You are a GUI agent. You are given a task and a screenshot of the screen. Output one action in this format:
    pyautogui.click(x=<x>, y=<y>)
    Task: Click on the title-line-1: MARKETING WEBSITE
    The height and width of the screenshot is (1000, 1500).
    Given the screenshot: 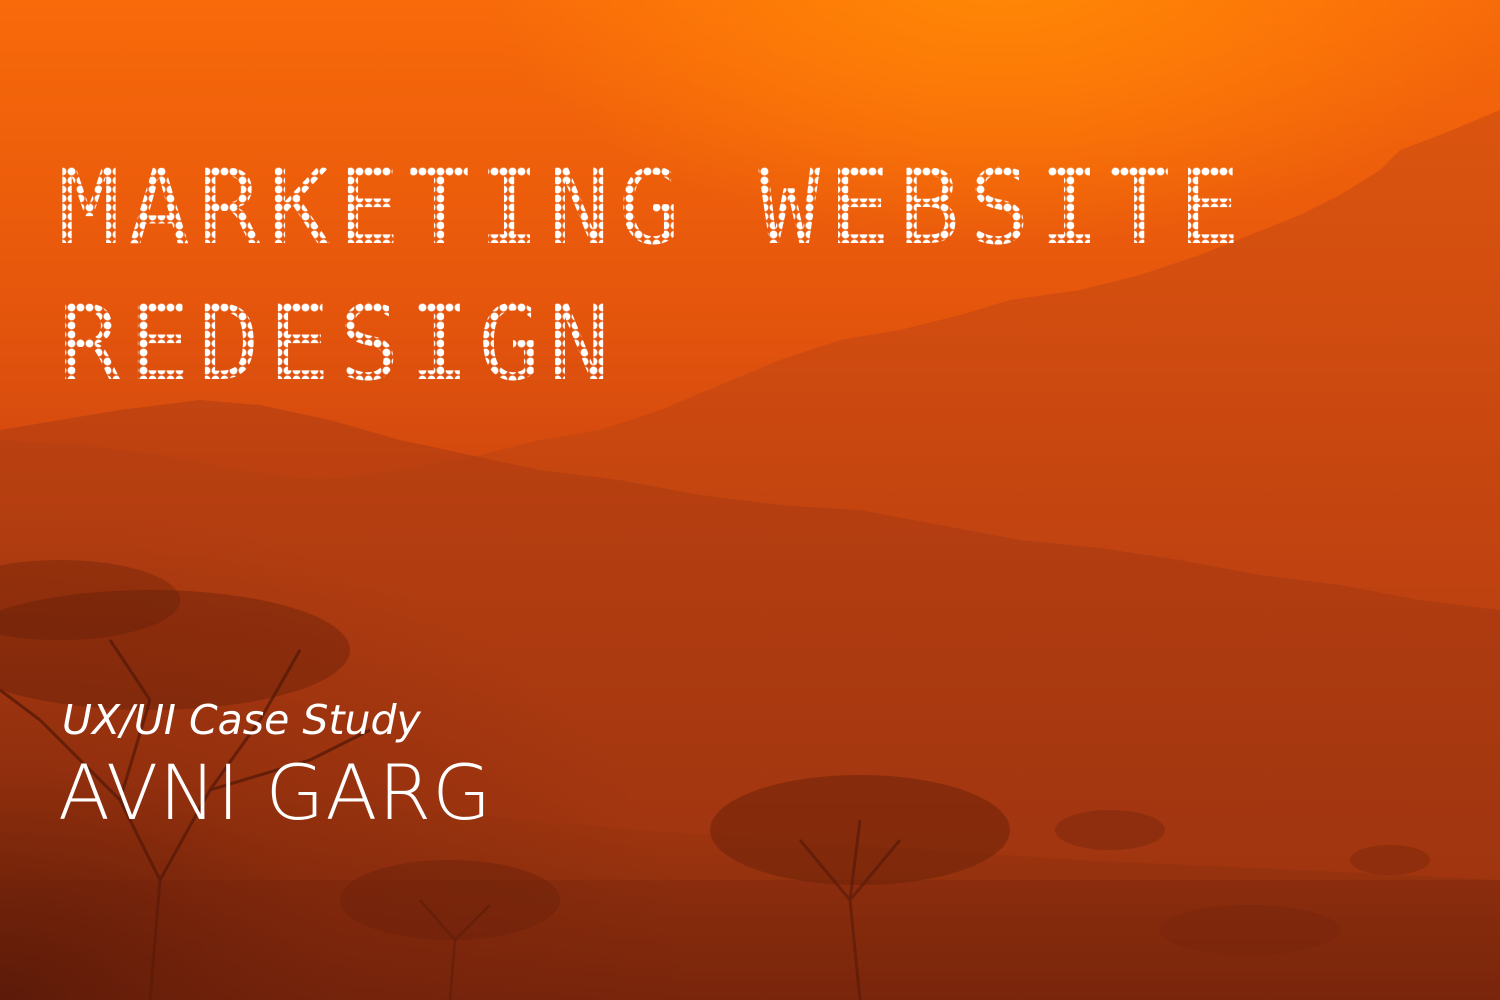 What is the action you would take?
    pyautogui.click(x=748, y=208)
    